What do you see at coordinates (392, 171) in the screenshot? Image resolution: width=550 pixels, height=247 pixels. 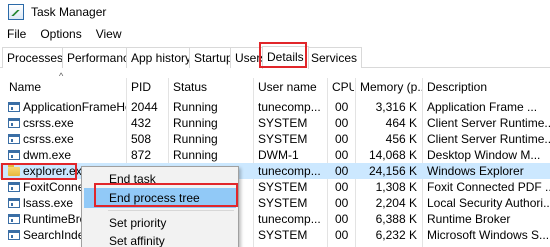 I see `process-memory: 24,156 K` at bounding box center [392, 171].